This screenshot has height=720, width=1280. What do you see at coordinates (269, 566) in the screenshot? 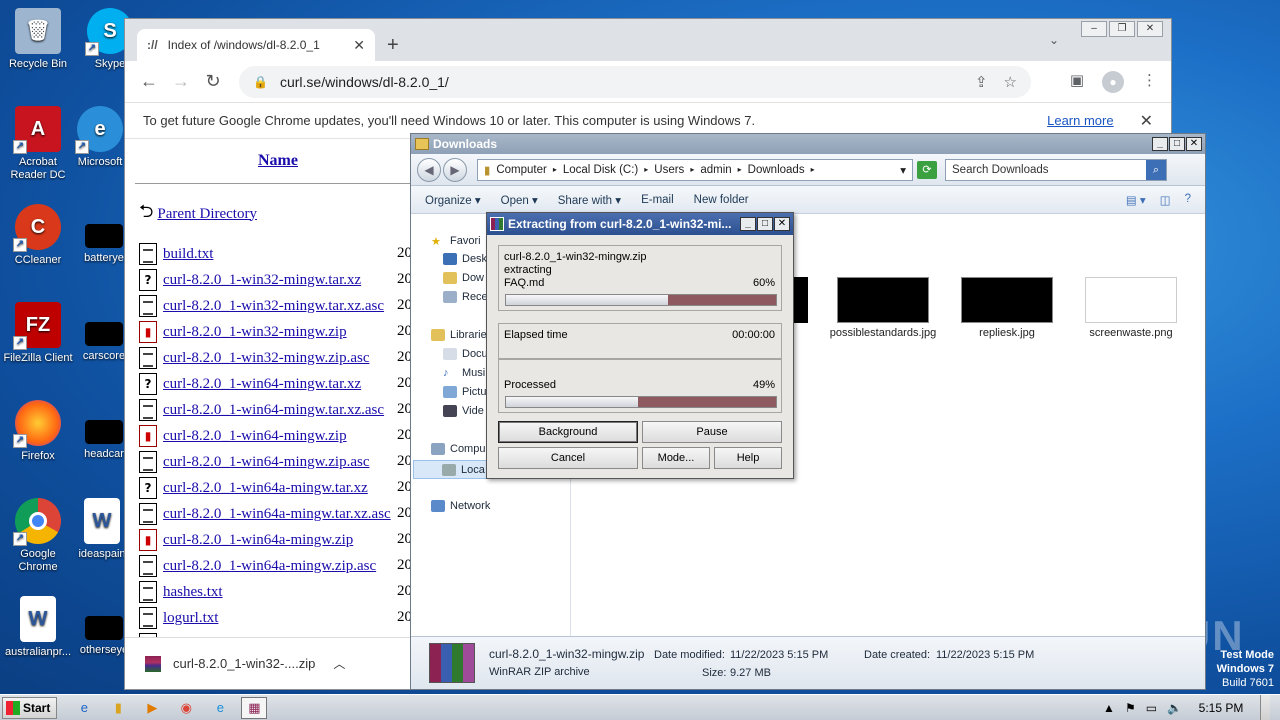
I see `file-link: curl-8.2.0_1-win64a-mingw.zip.asc` at bounding box center [269, 566].